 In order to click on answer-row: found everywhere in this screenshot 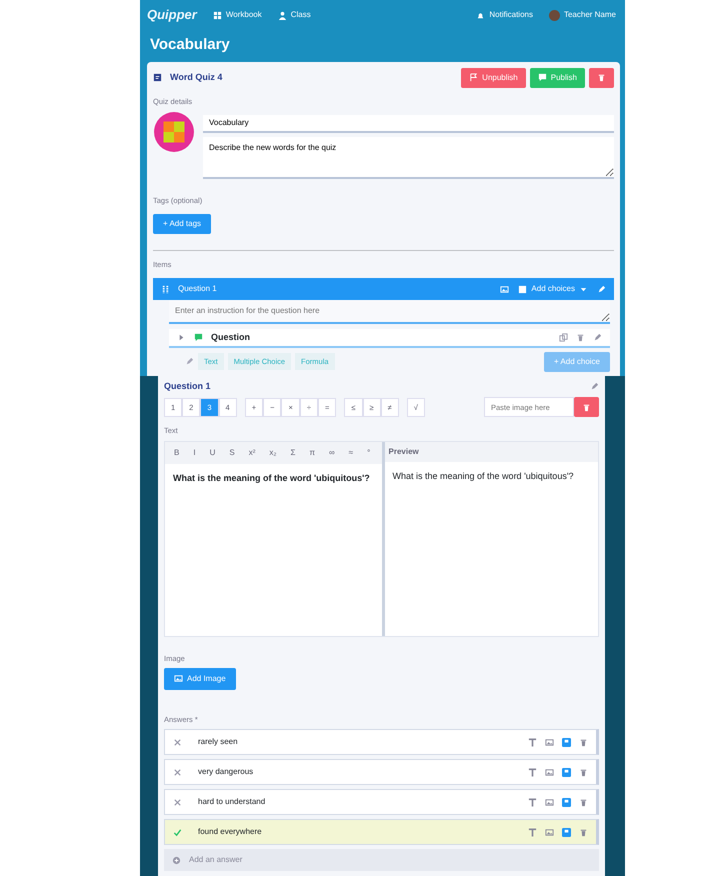, I will do `click(381, 832)`.